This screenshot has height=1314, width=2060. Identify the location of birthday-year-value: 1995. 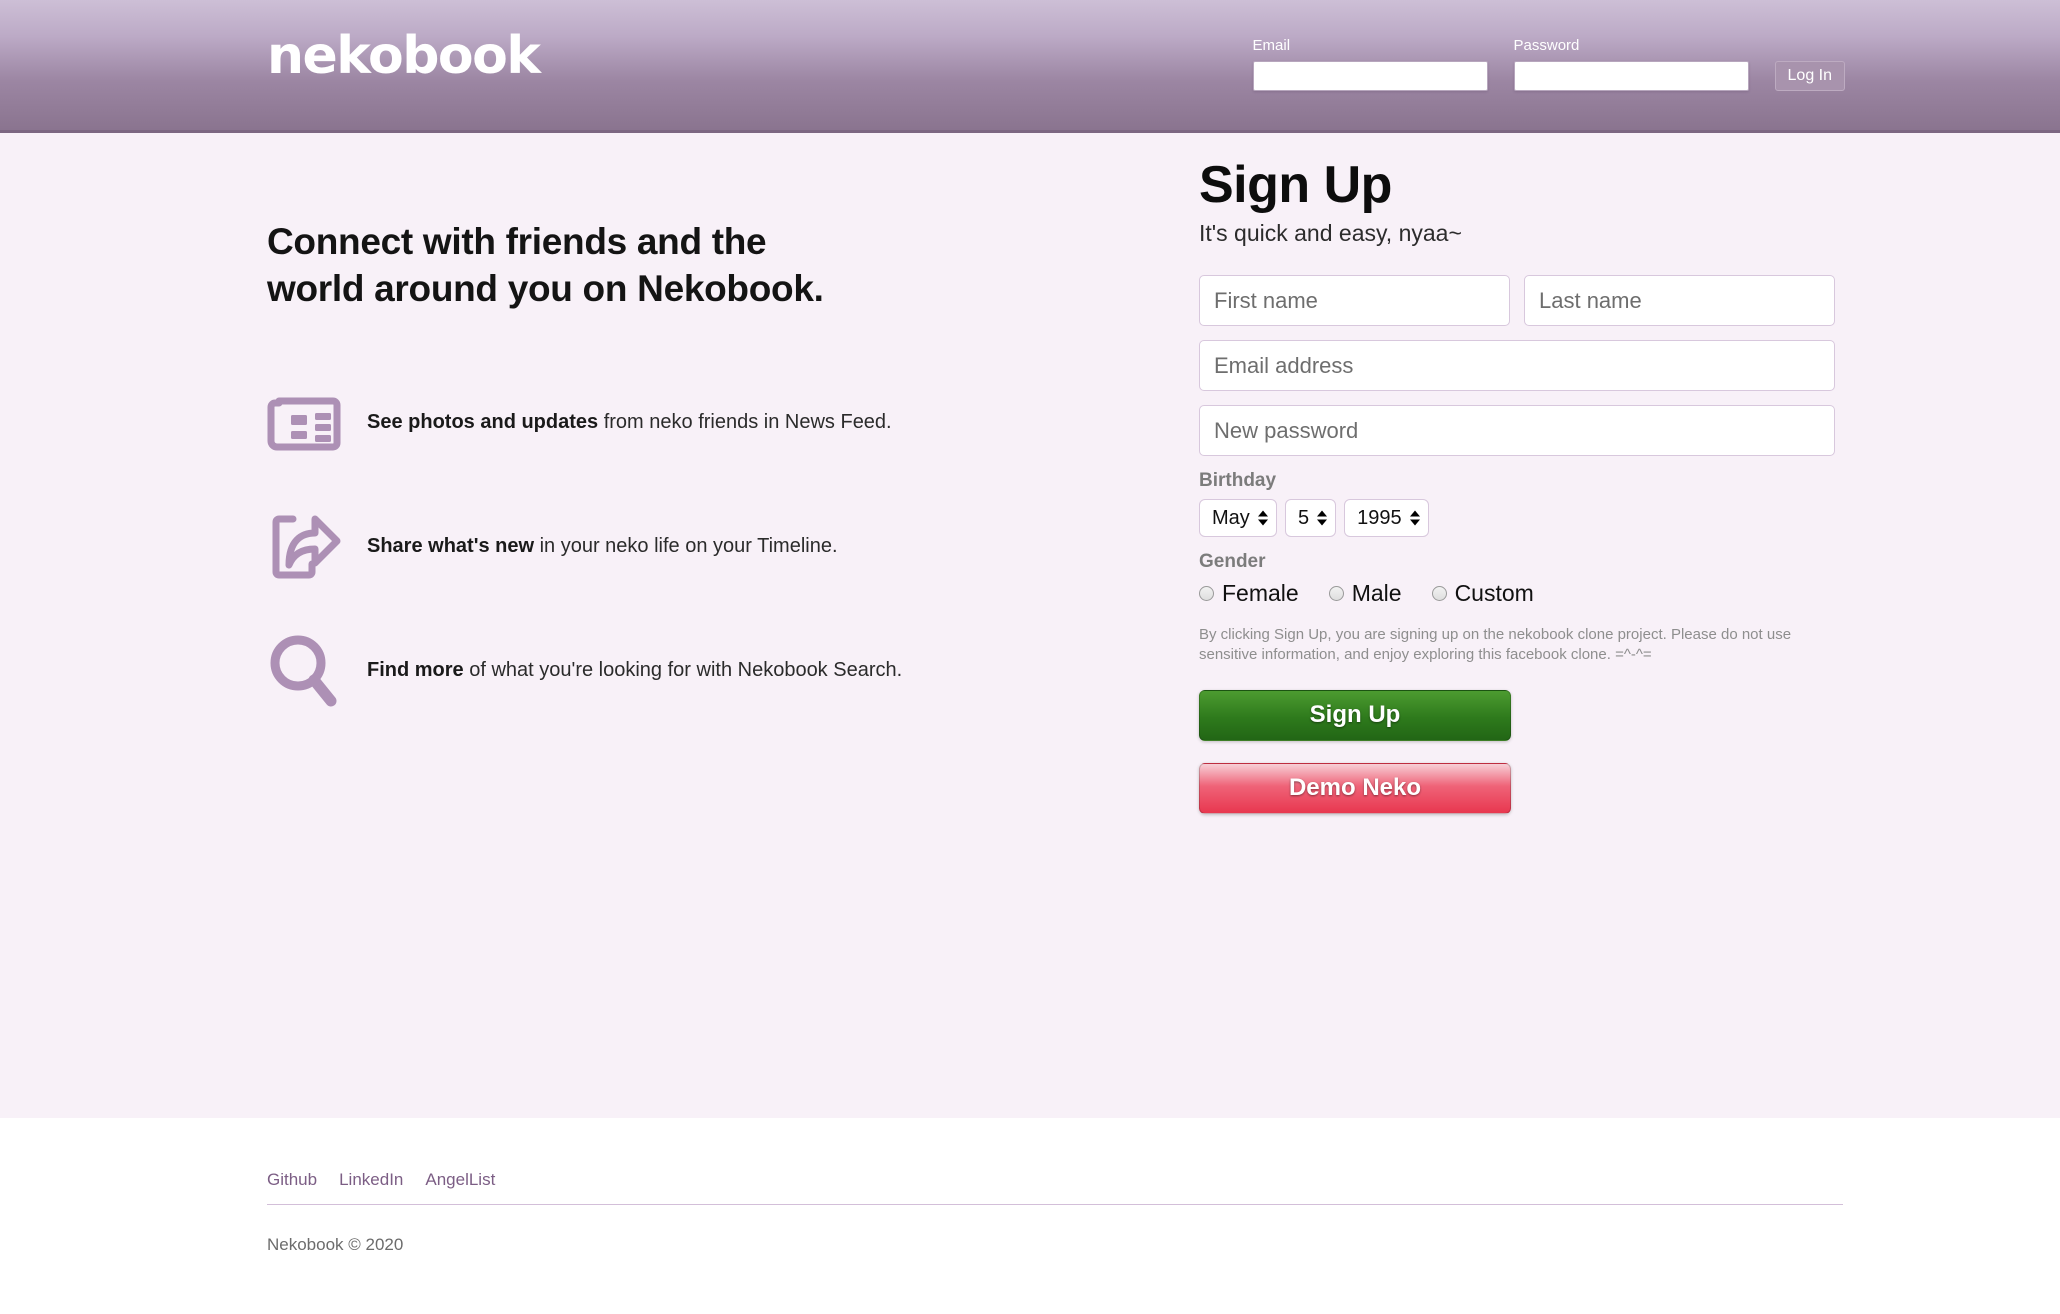
(1379, 517).